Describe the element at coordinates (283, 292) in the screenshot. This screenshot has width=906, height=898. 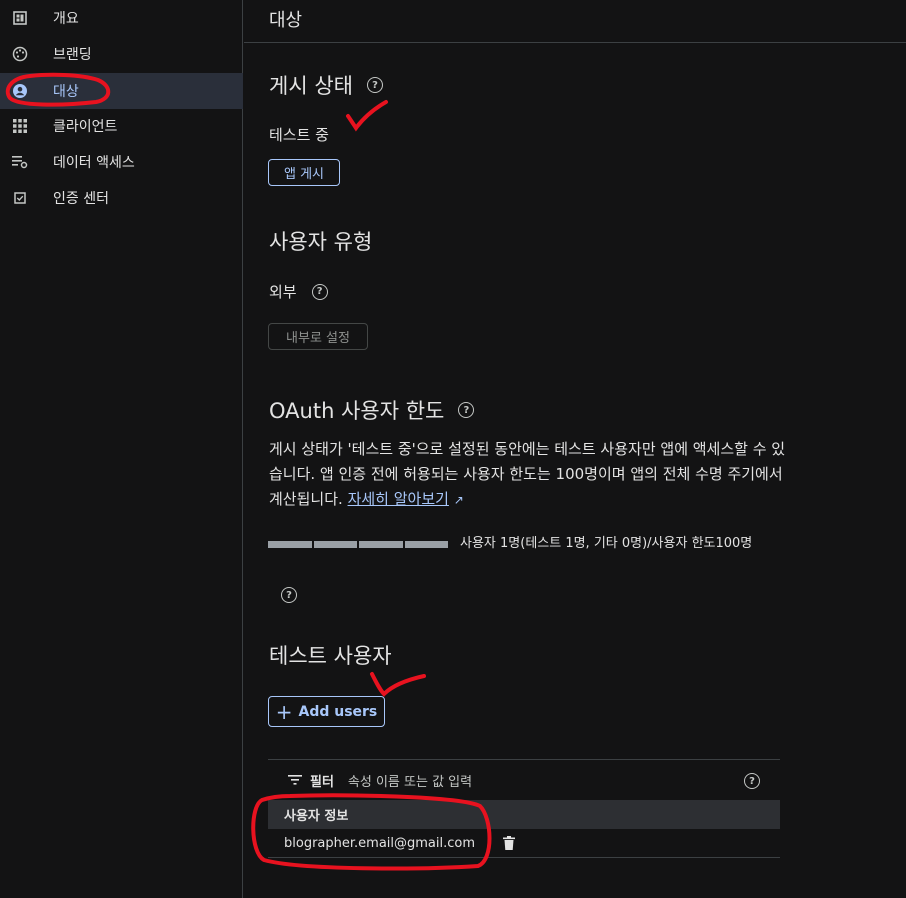
I see `user-type-value: 외부` at that location.